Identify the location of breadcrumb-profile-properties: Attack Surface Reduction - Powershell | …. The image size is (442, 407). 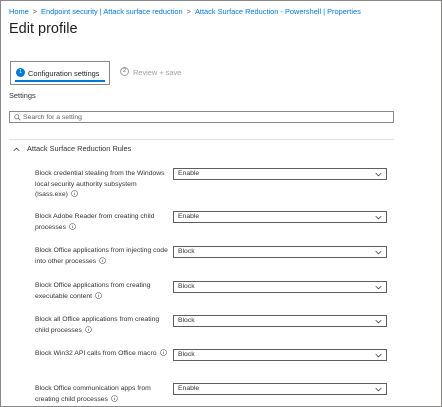
(278, 11).